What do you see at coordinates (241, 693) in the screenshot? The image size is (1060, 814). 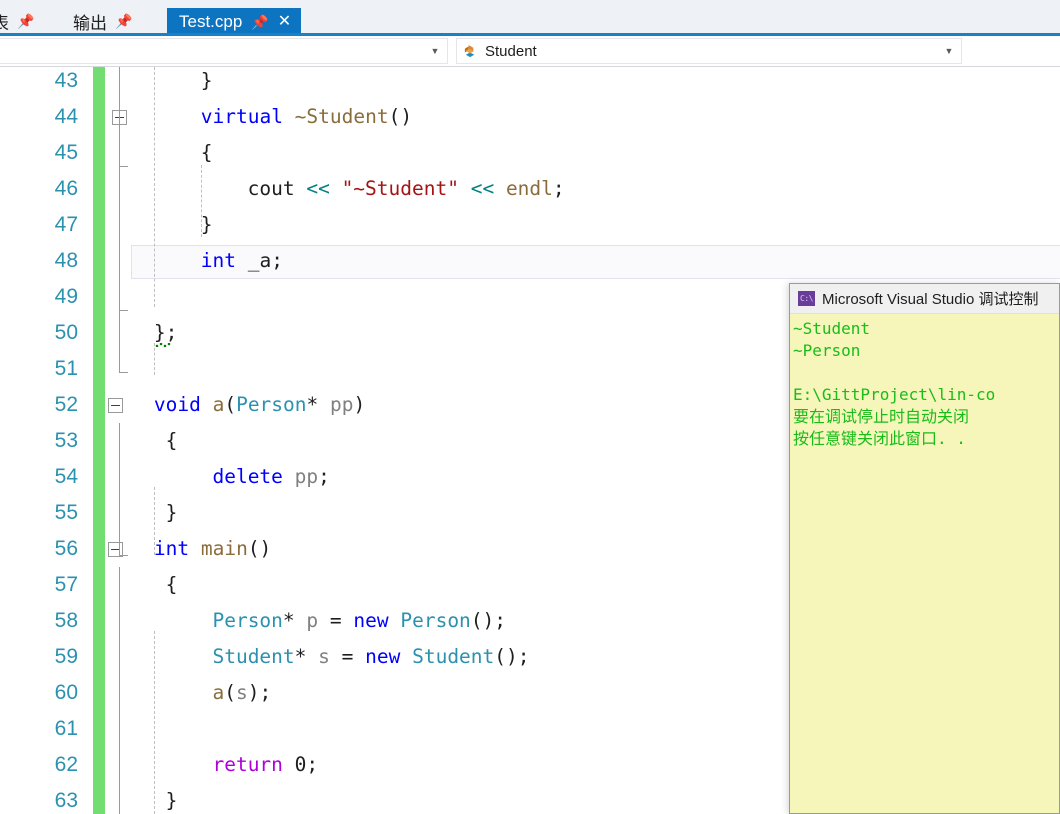 I see `code-line: a(s);` at bounding box center [241, 693].